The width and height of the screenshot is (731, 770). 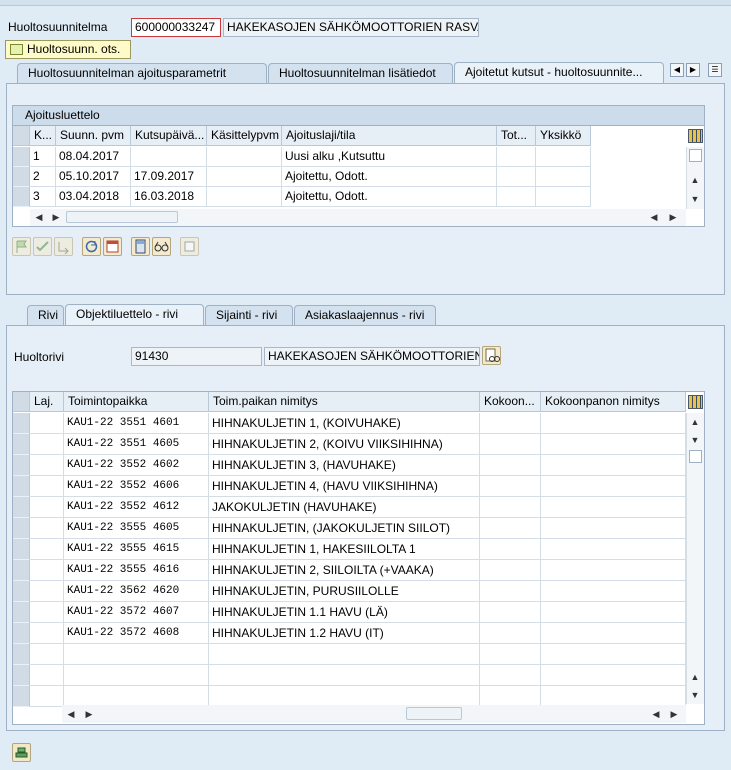 What do you see at coordinates (42, 246) in the screenshot?
I see `confirm-icon` at bounding box center [42, 246].